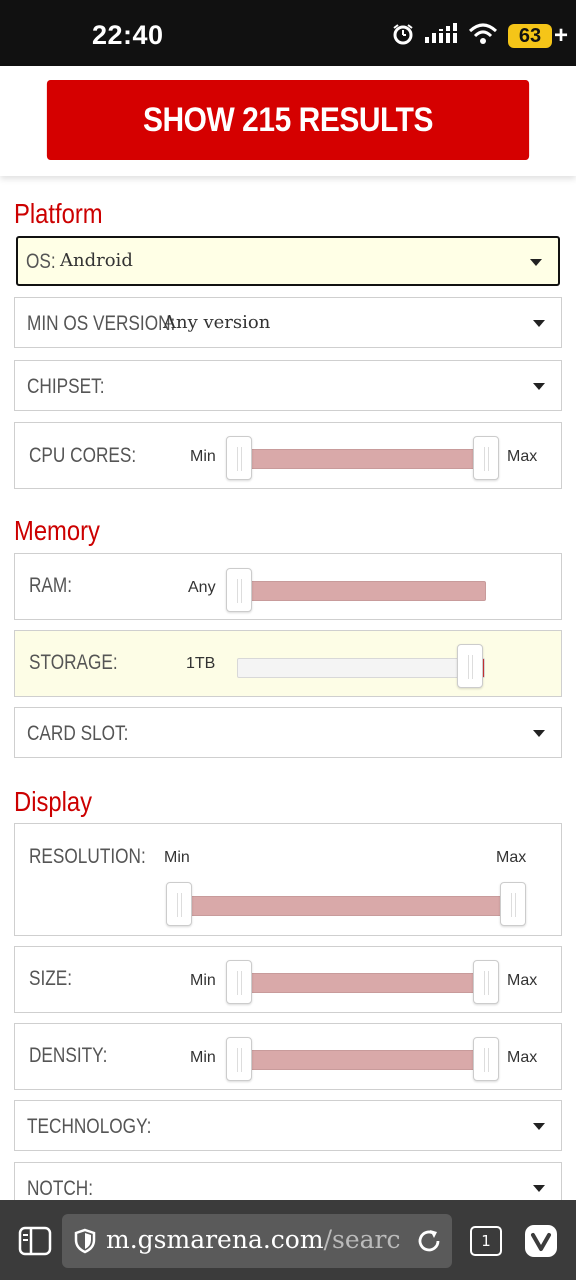 The image size is (576, 1280). What do you see at coordinates (217, 322) in the screenshot?
I see `min-os-version-value: Any version` at bounding box center [217, 322].